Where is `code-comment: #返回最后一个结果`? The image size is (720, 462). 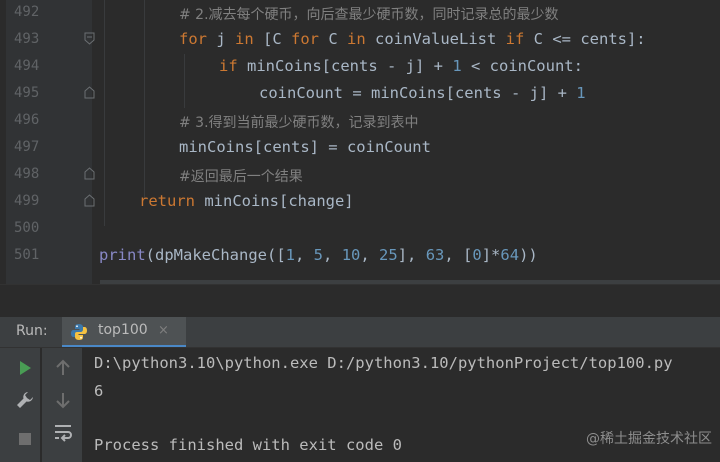 code-comment: #返回最后一个结果 is located at coordinates (241, 177).